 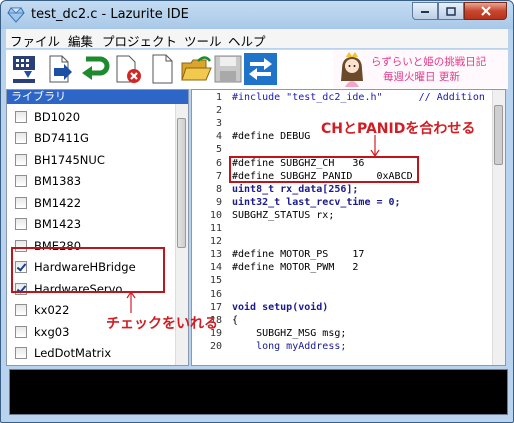 What do you see at coordinates (57, 116) in the screenshot?
I see `library-item-label: BD1020` at bounding box center [57, 116].